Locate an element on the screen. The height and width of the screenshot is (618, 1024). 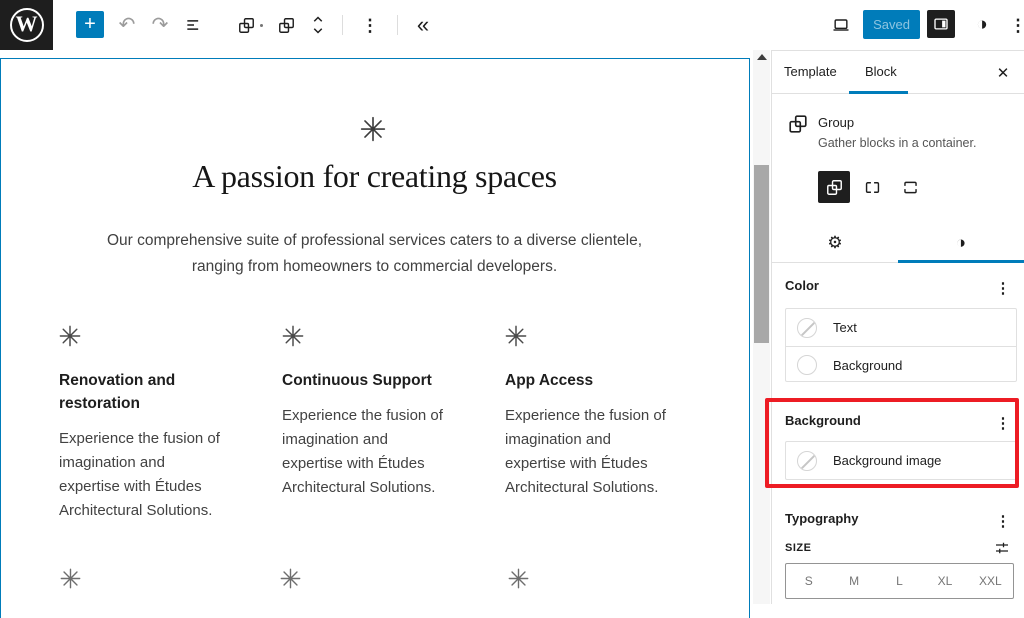
row-variation-icon is located at coordinates (872, 187).